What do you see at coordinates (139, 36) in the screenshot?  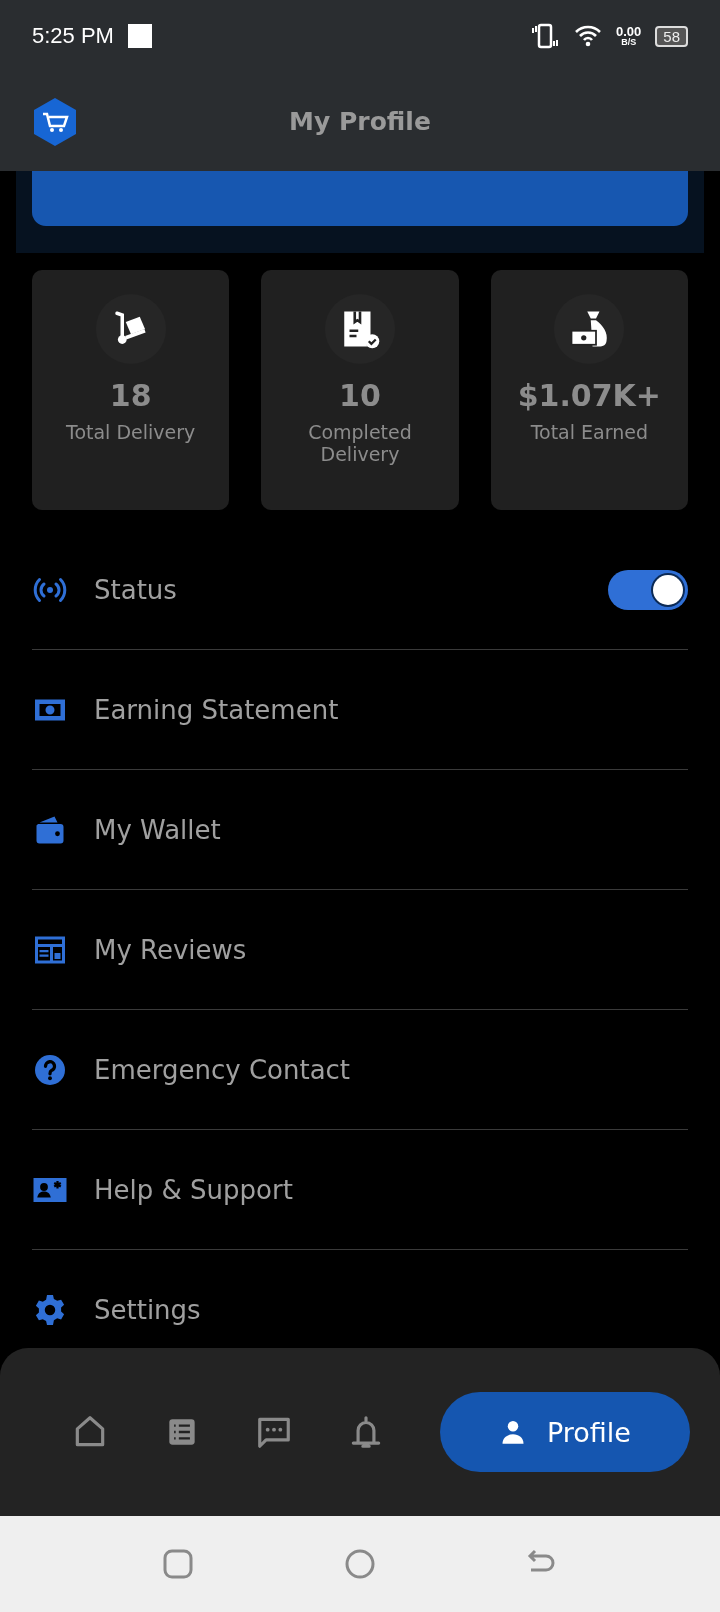 I see `notification-icon` at bounding box center [139, 36].